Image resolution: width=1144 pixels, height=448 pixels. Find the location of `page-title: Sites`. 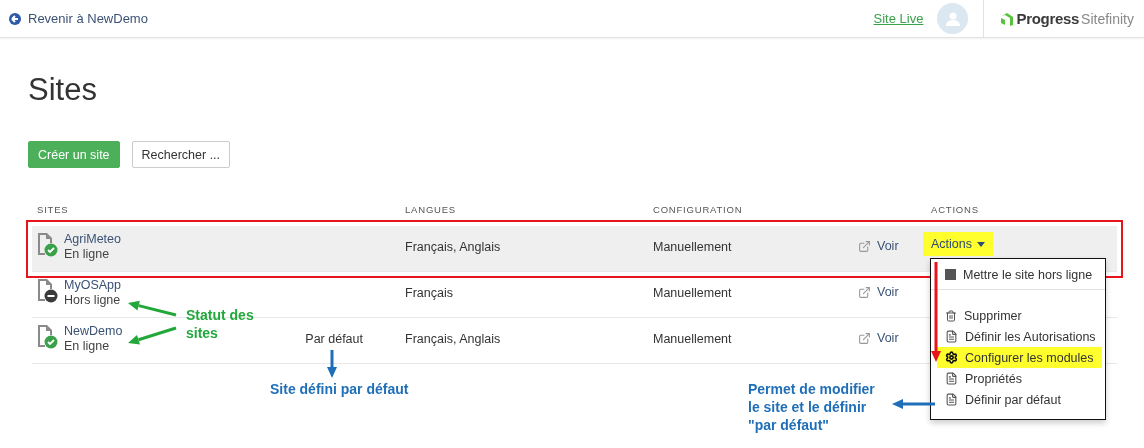

page-title: Sites is located at coordinates (63, 90).